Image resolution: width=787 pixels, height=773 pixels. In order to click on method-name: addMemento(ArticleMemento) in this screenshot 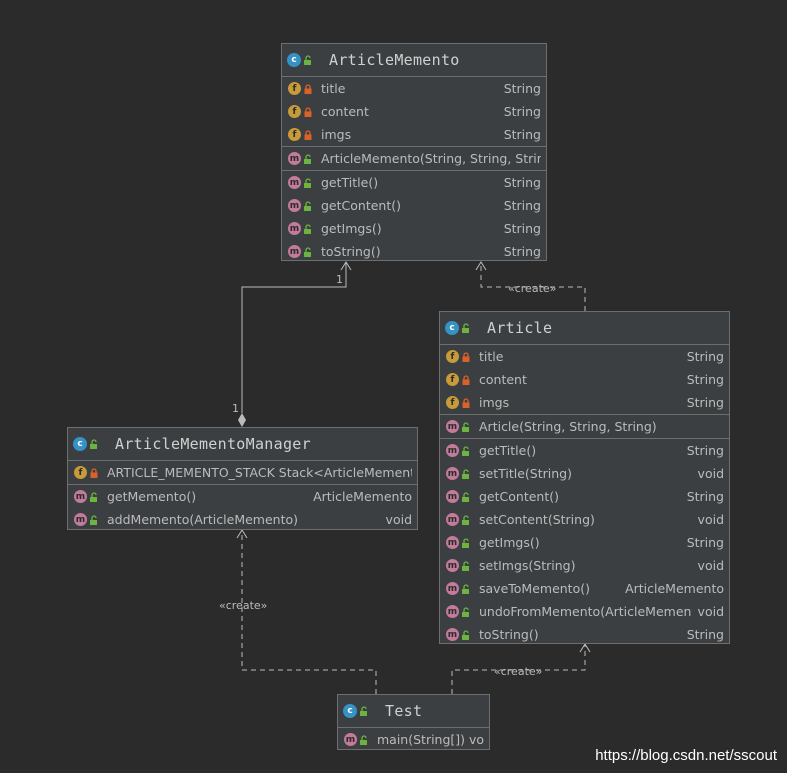, I will do `click(203, 519)`.